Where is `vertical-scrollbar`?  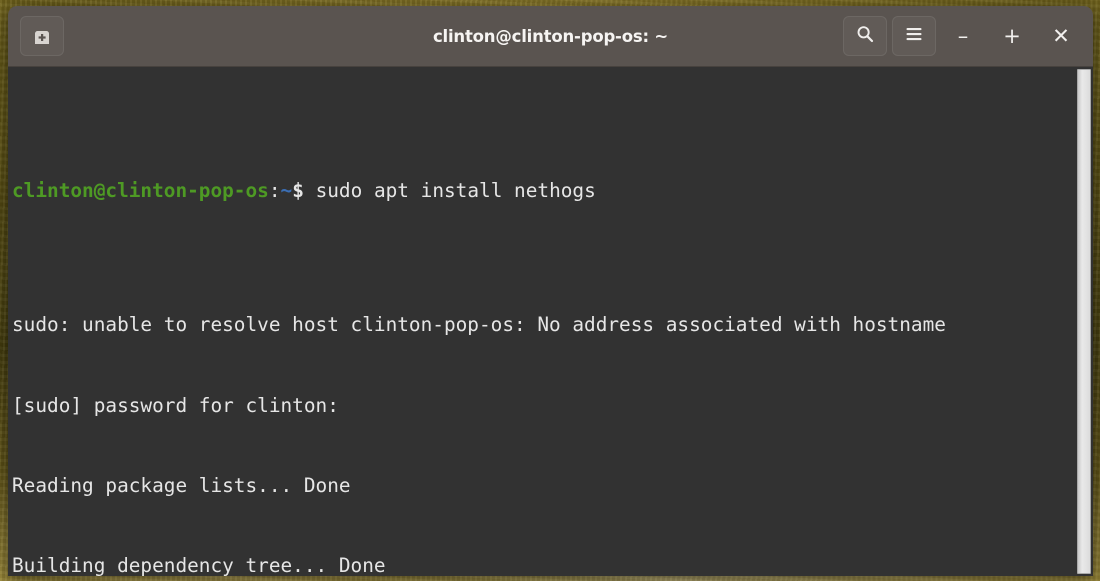 vertical-scrollbar is located at coordinates (1084, 321).